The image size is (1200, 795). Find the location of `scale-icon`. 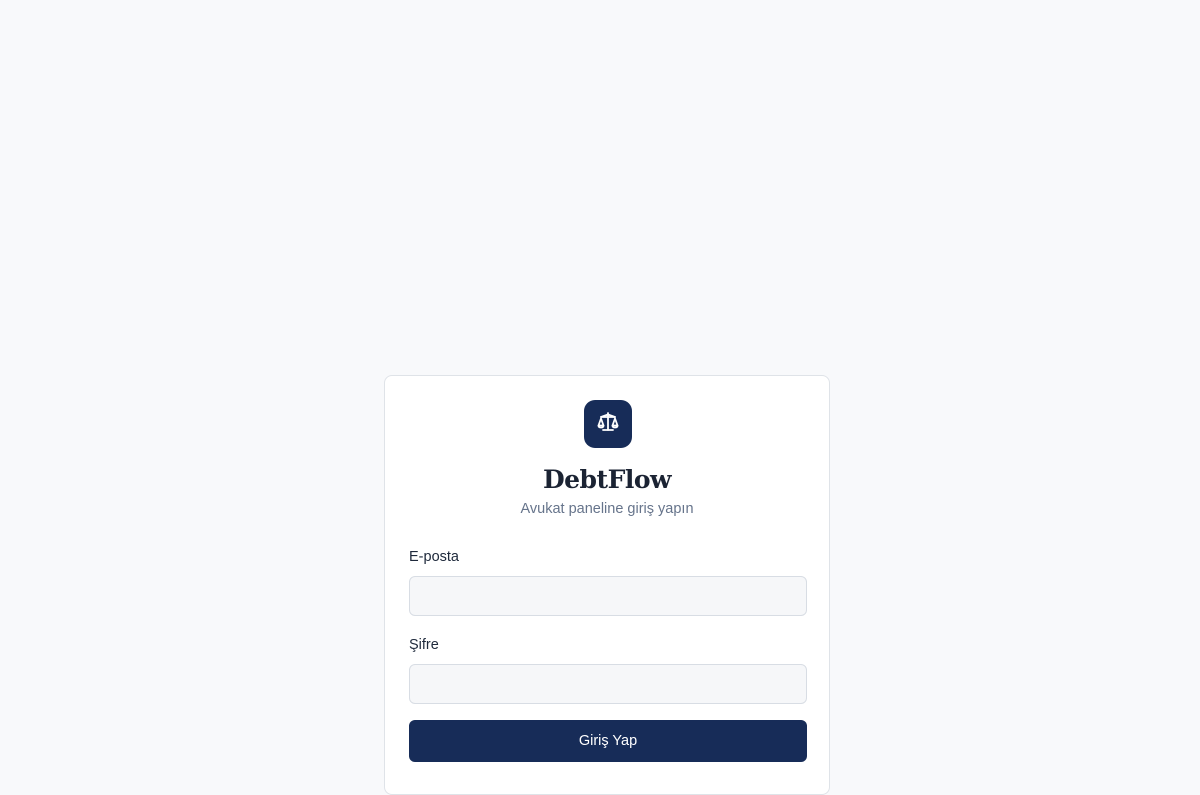

scale-icon is located at coordinates (608, 424).